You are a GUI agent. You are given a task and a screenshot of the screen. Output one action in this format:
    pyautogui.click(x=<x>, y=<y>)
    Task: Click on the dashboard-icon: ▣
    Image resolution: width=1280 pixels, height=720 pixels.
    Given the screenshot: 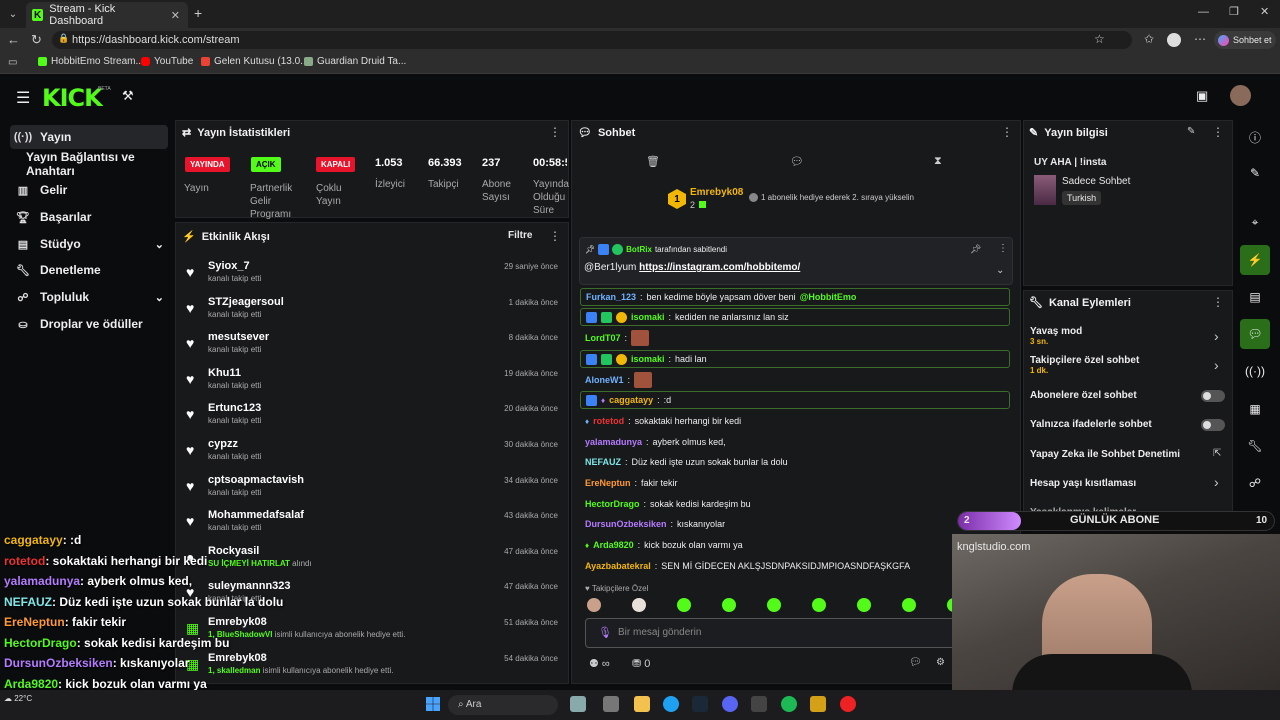 What is the action you would take?
    pyautogui.click(x=1202, y=96)
    